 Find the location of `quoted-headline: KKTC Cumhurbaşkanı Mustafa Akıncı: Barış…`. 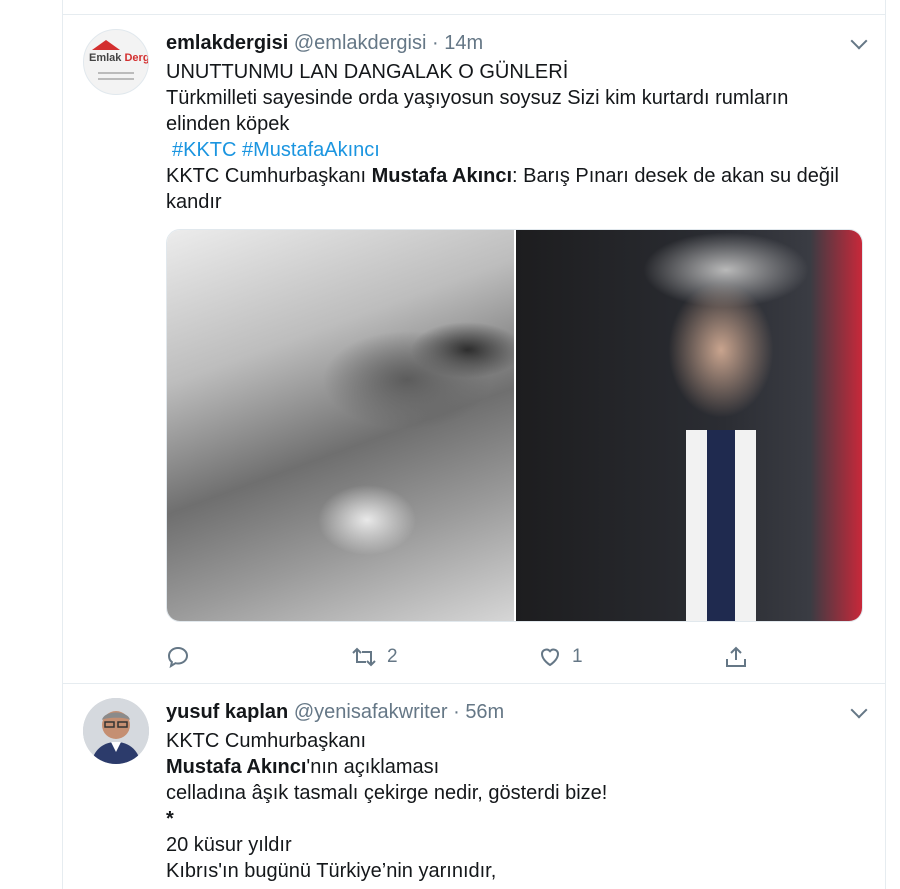

quoted-headline: KKTC Cumhurbaşkanı Mustafa Akıncı: Barış… is located at coordinates (502, 176).